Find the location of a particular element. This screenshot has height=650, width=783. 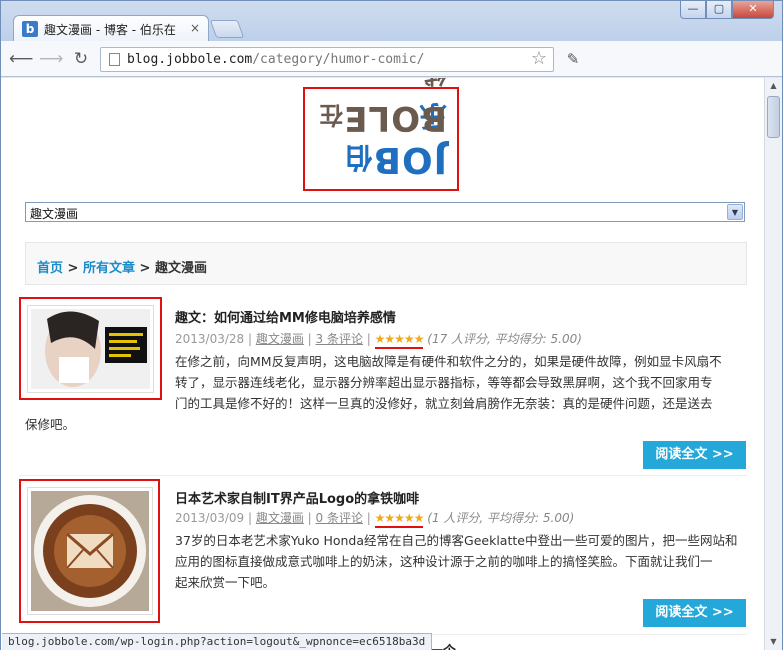

post-date: 2013/03/09 is located at coordinates (210, 518).